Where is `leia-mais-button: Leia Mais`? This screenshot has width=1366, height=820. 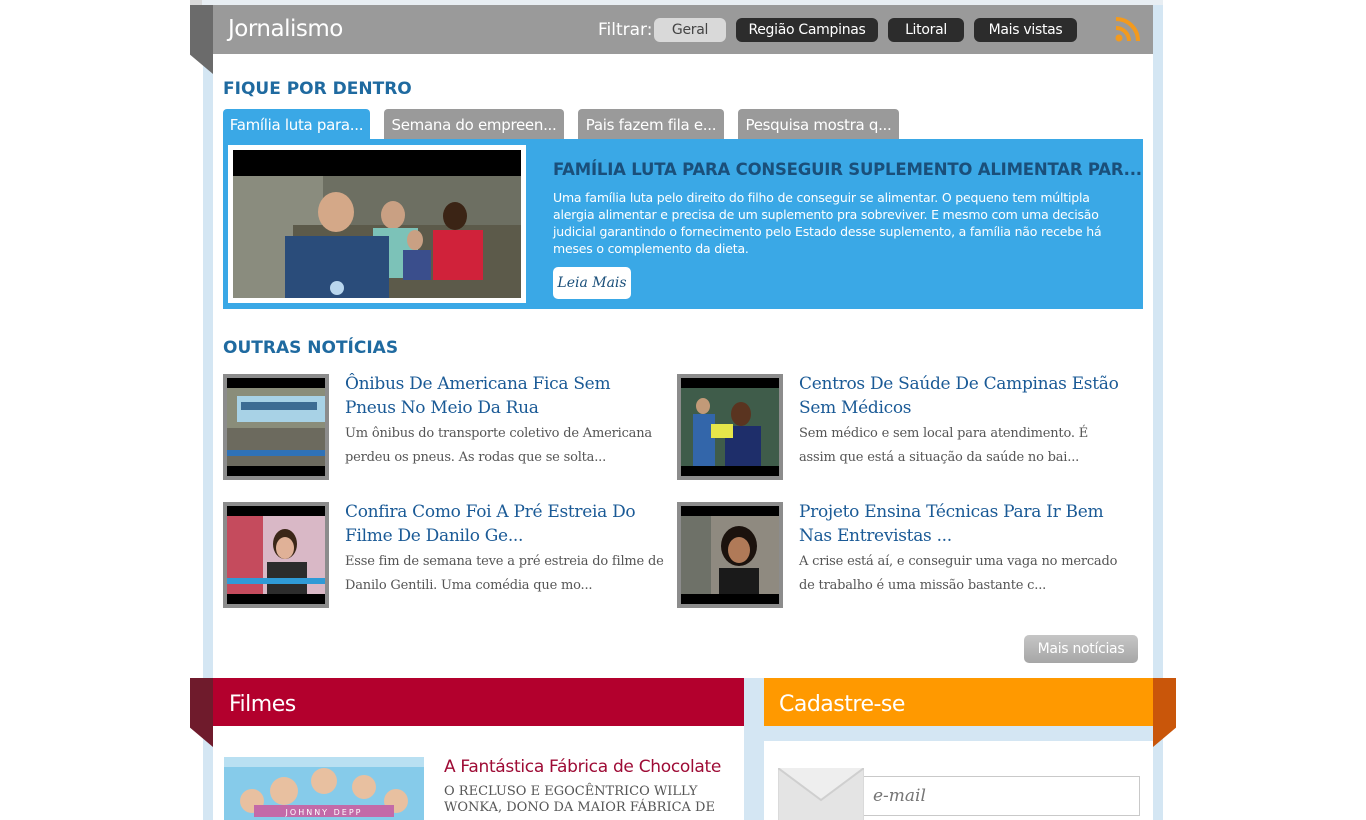
leia-mais-button: Leia Mais is located at coordinates (592, 283).